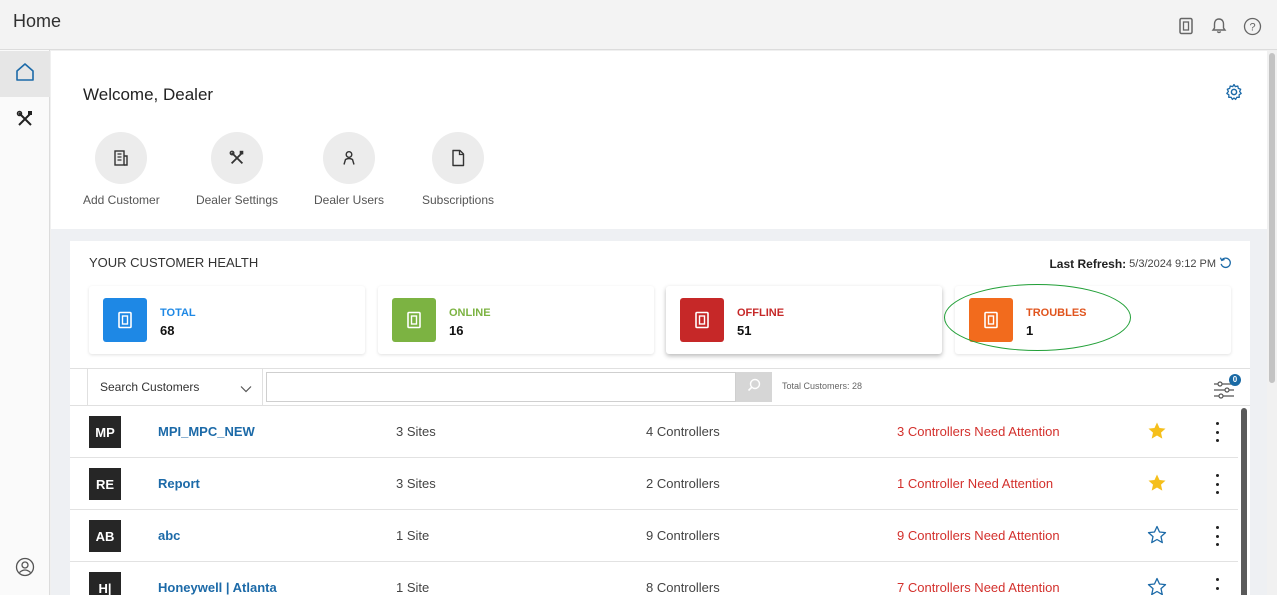 The width and height of the screenshot is (1277, 595). What do you see at coordinates (121, 158) in the screenshot?
I see `building-icon` at bounding box center [121, 158].